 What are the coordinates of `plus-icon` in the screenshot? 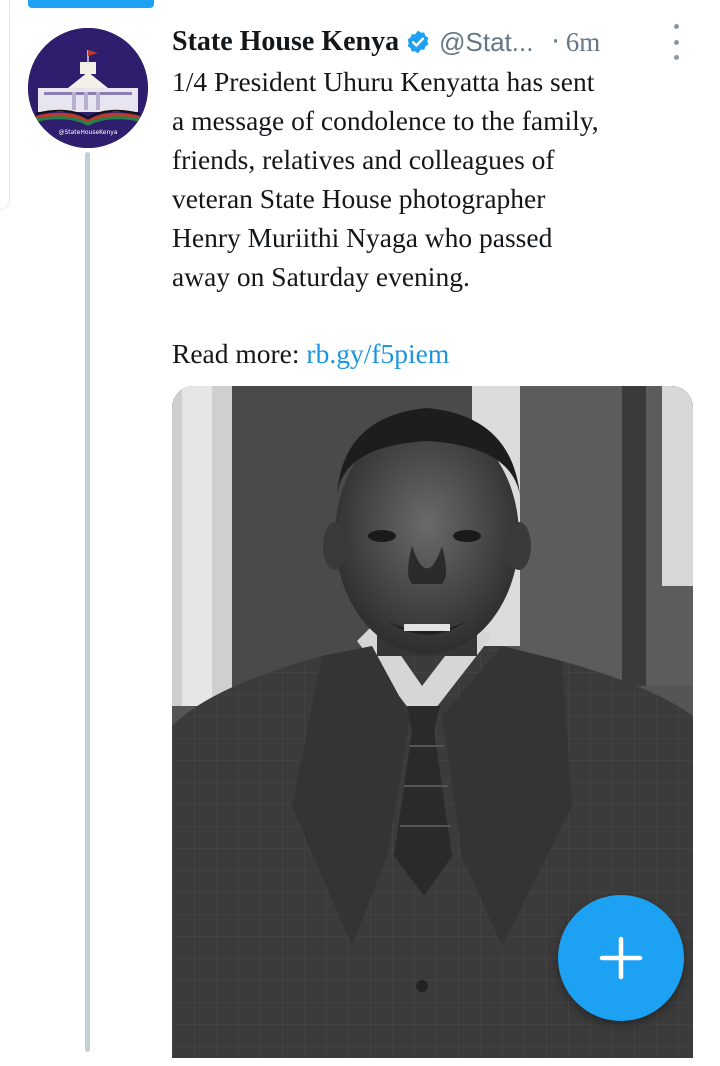 It's located at (621, 958).